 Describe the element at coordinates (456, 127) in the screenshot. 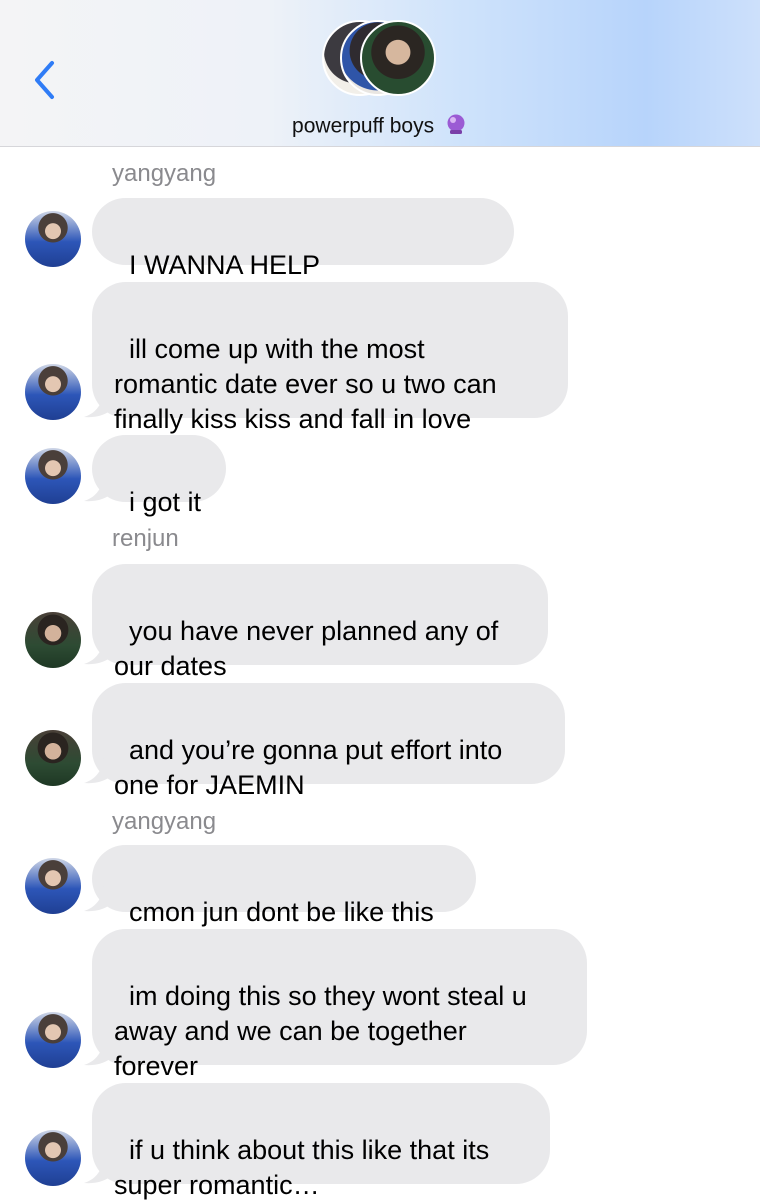

I see `crystal-ball-icon` at that location.